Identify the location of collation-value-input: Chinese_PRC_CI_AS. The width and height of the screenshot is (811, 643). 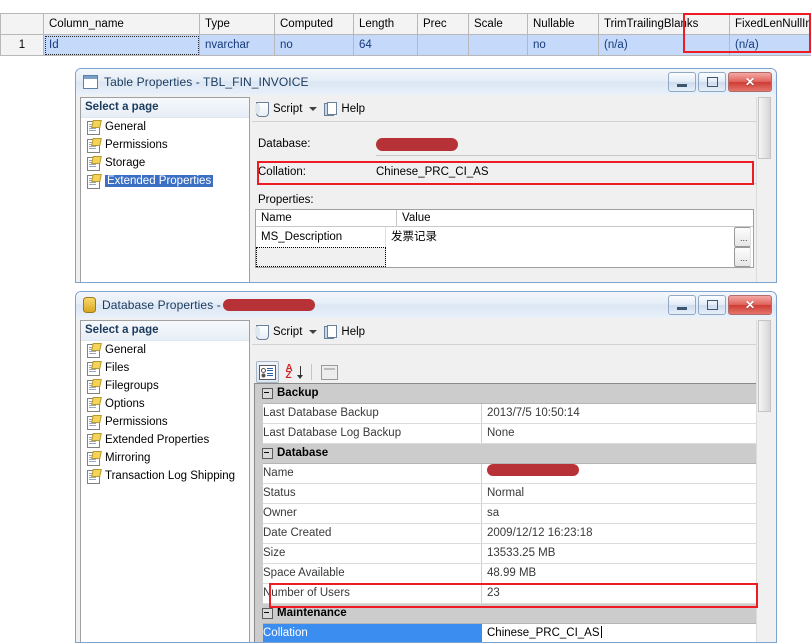
(621, 633).